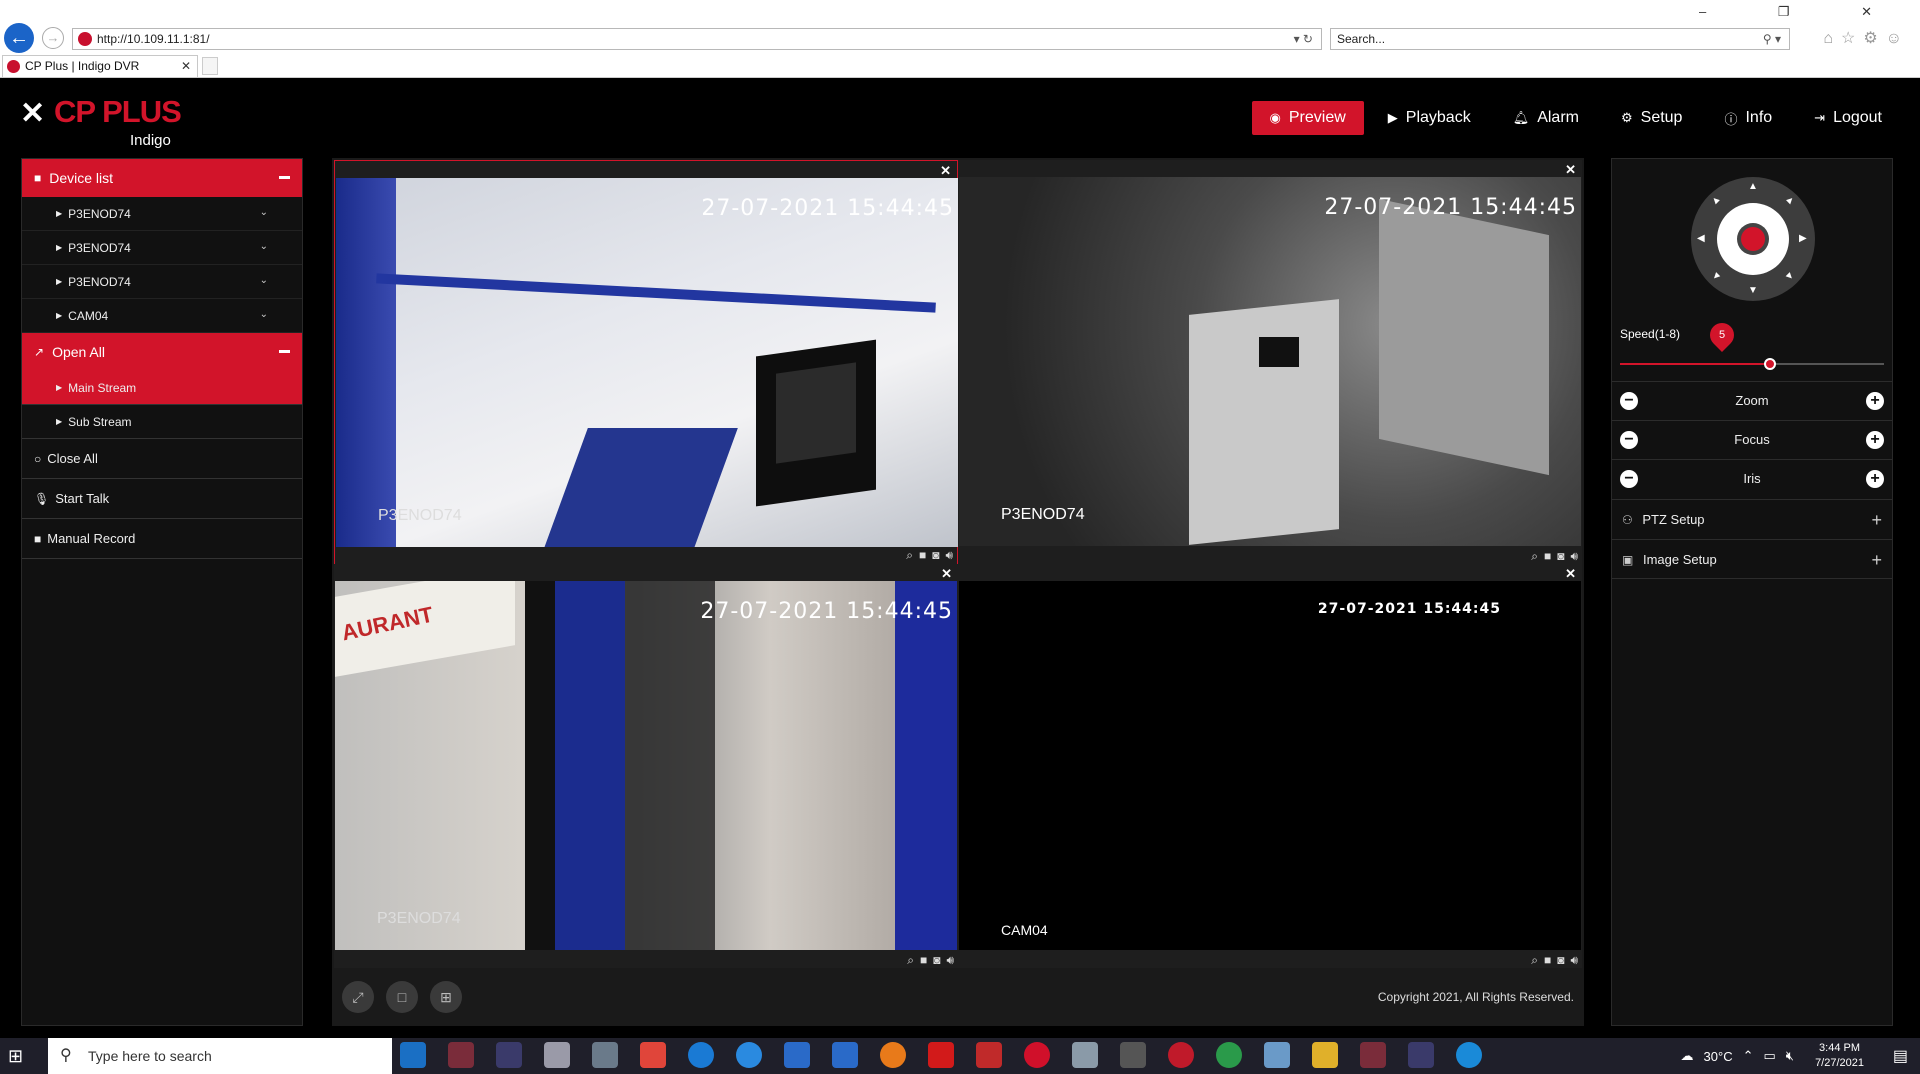 The height and width of the screenshot is (1074, 1920). Describe the element at coordinates (162, 316) in the screenshot. I see `device-item: ▶ CAM04 ⌄` at that location.